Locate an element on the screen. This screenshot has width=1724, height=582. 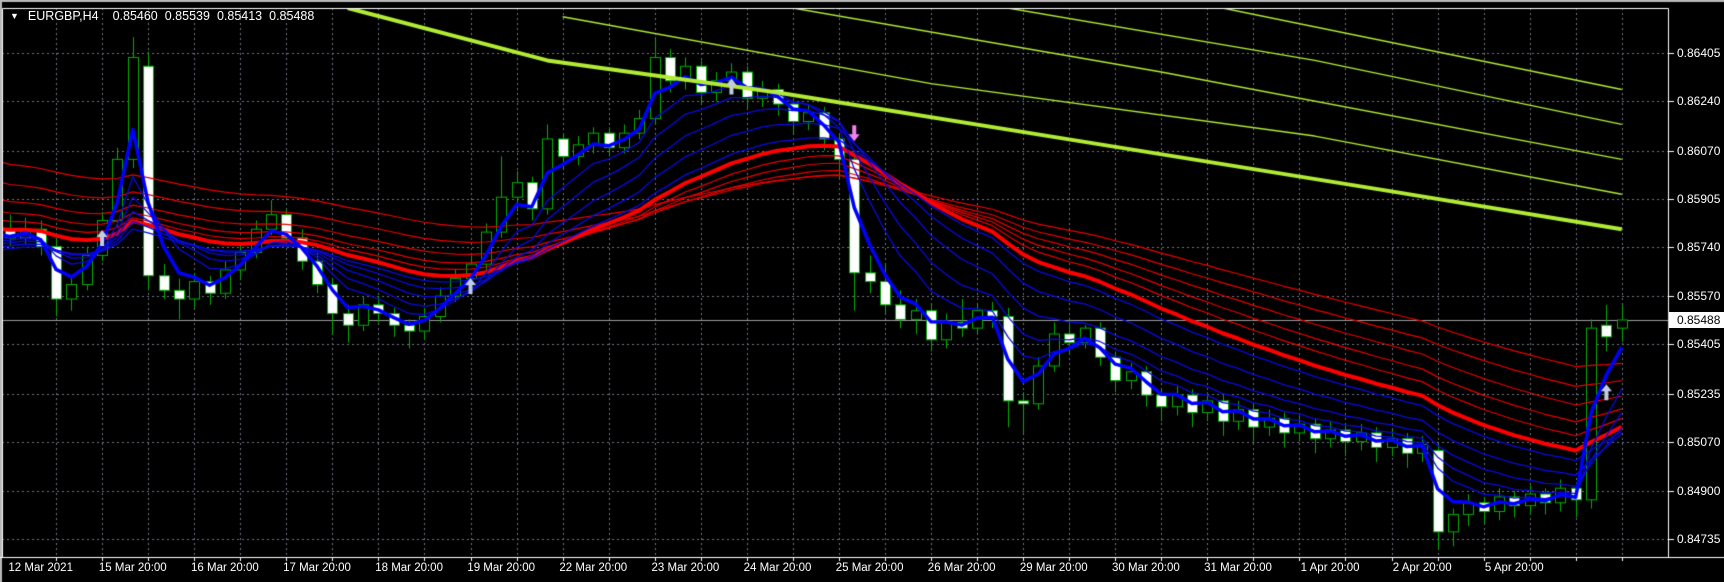
time-axis-label: 17 Mar 20:00 is located at coordinates (317, 568).